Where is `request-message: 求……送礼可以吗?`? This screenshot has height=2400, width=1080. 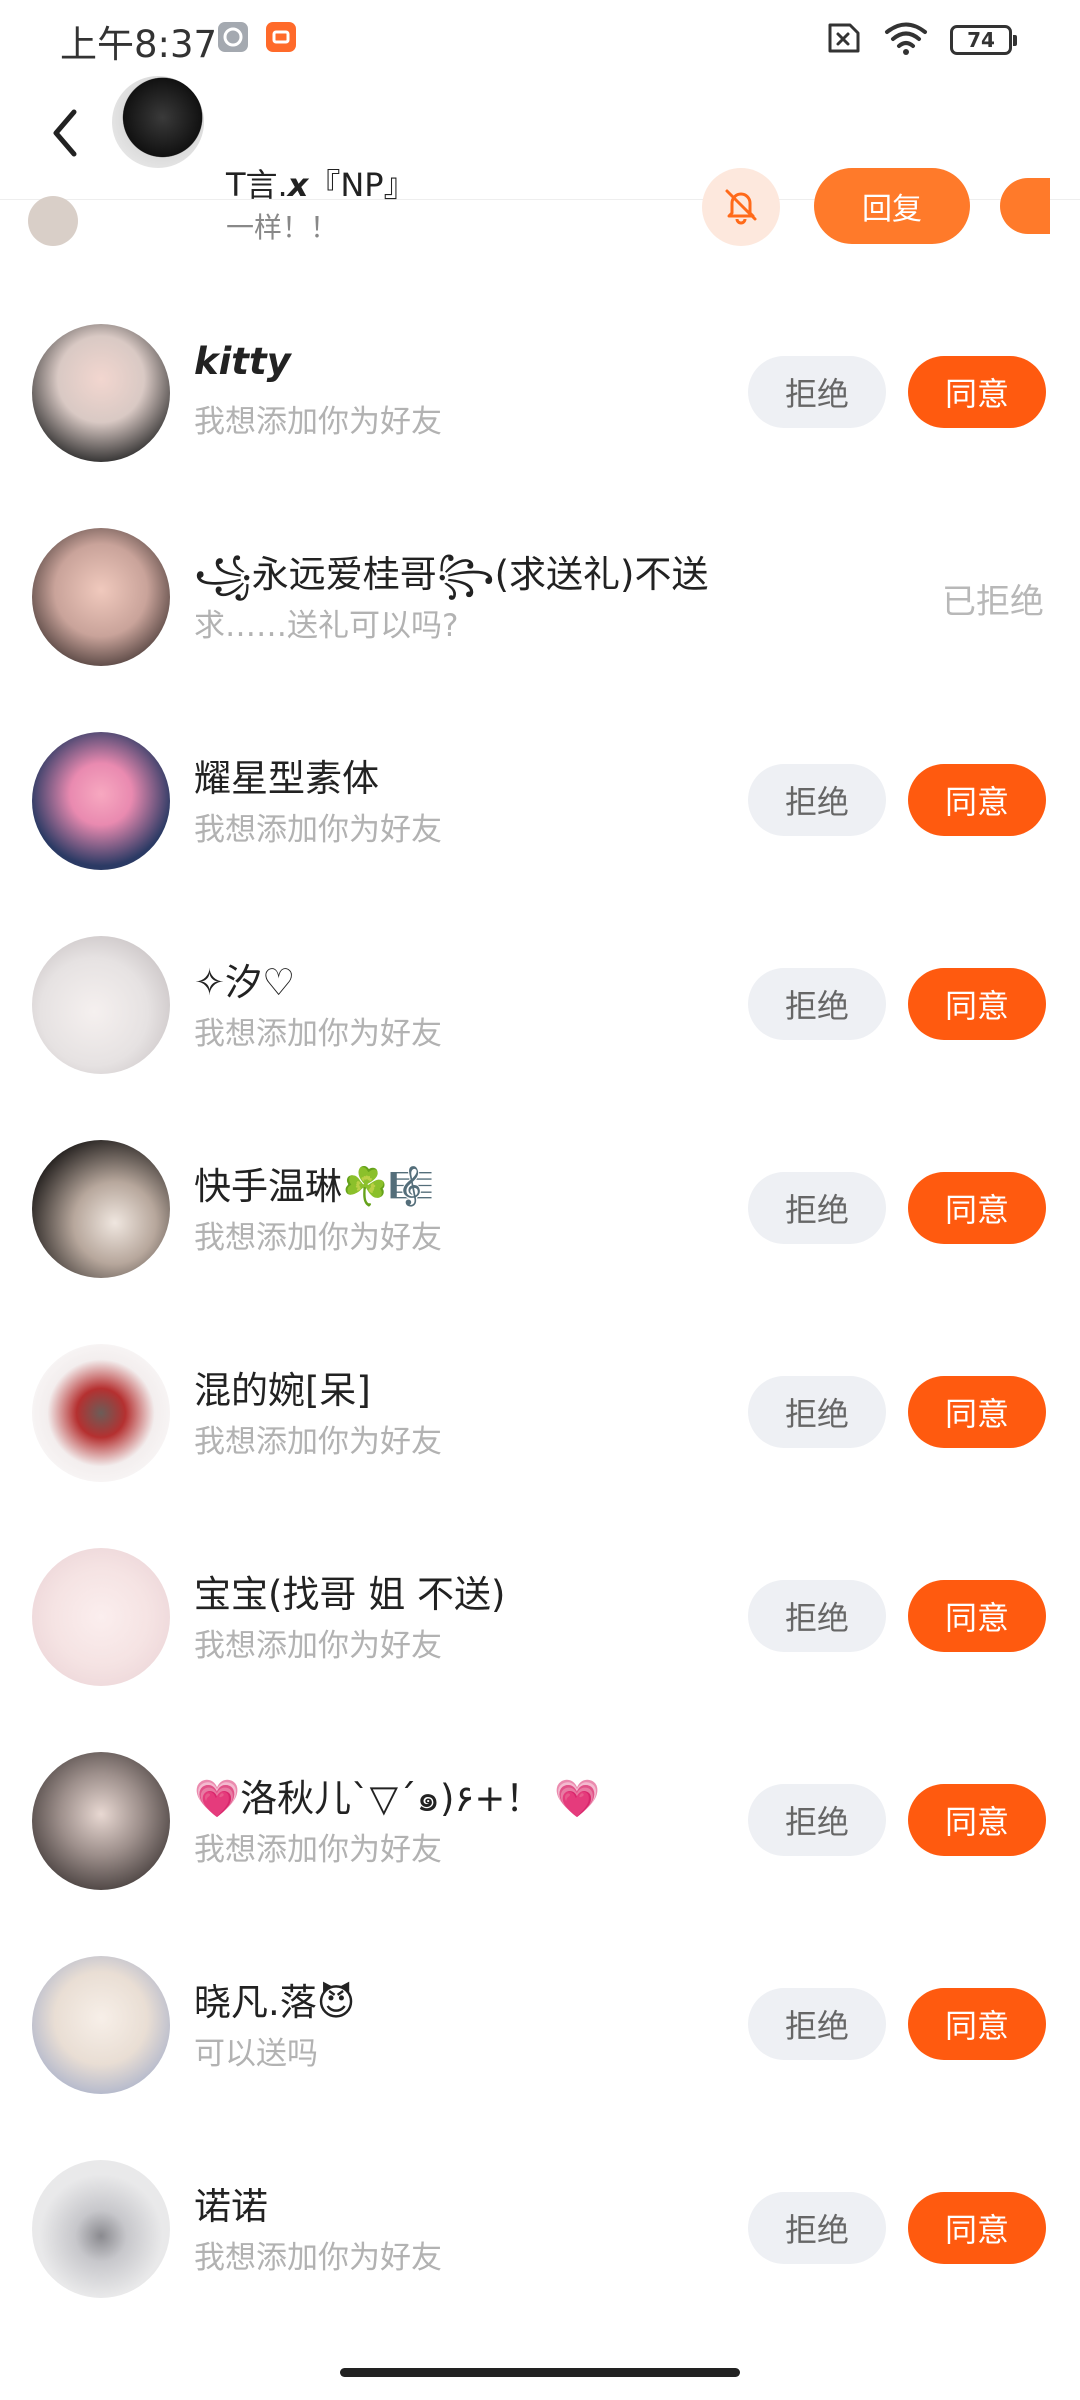
request-message: 求……送礼可以吗? is located at coordinates (326, 626).